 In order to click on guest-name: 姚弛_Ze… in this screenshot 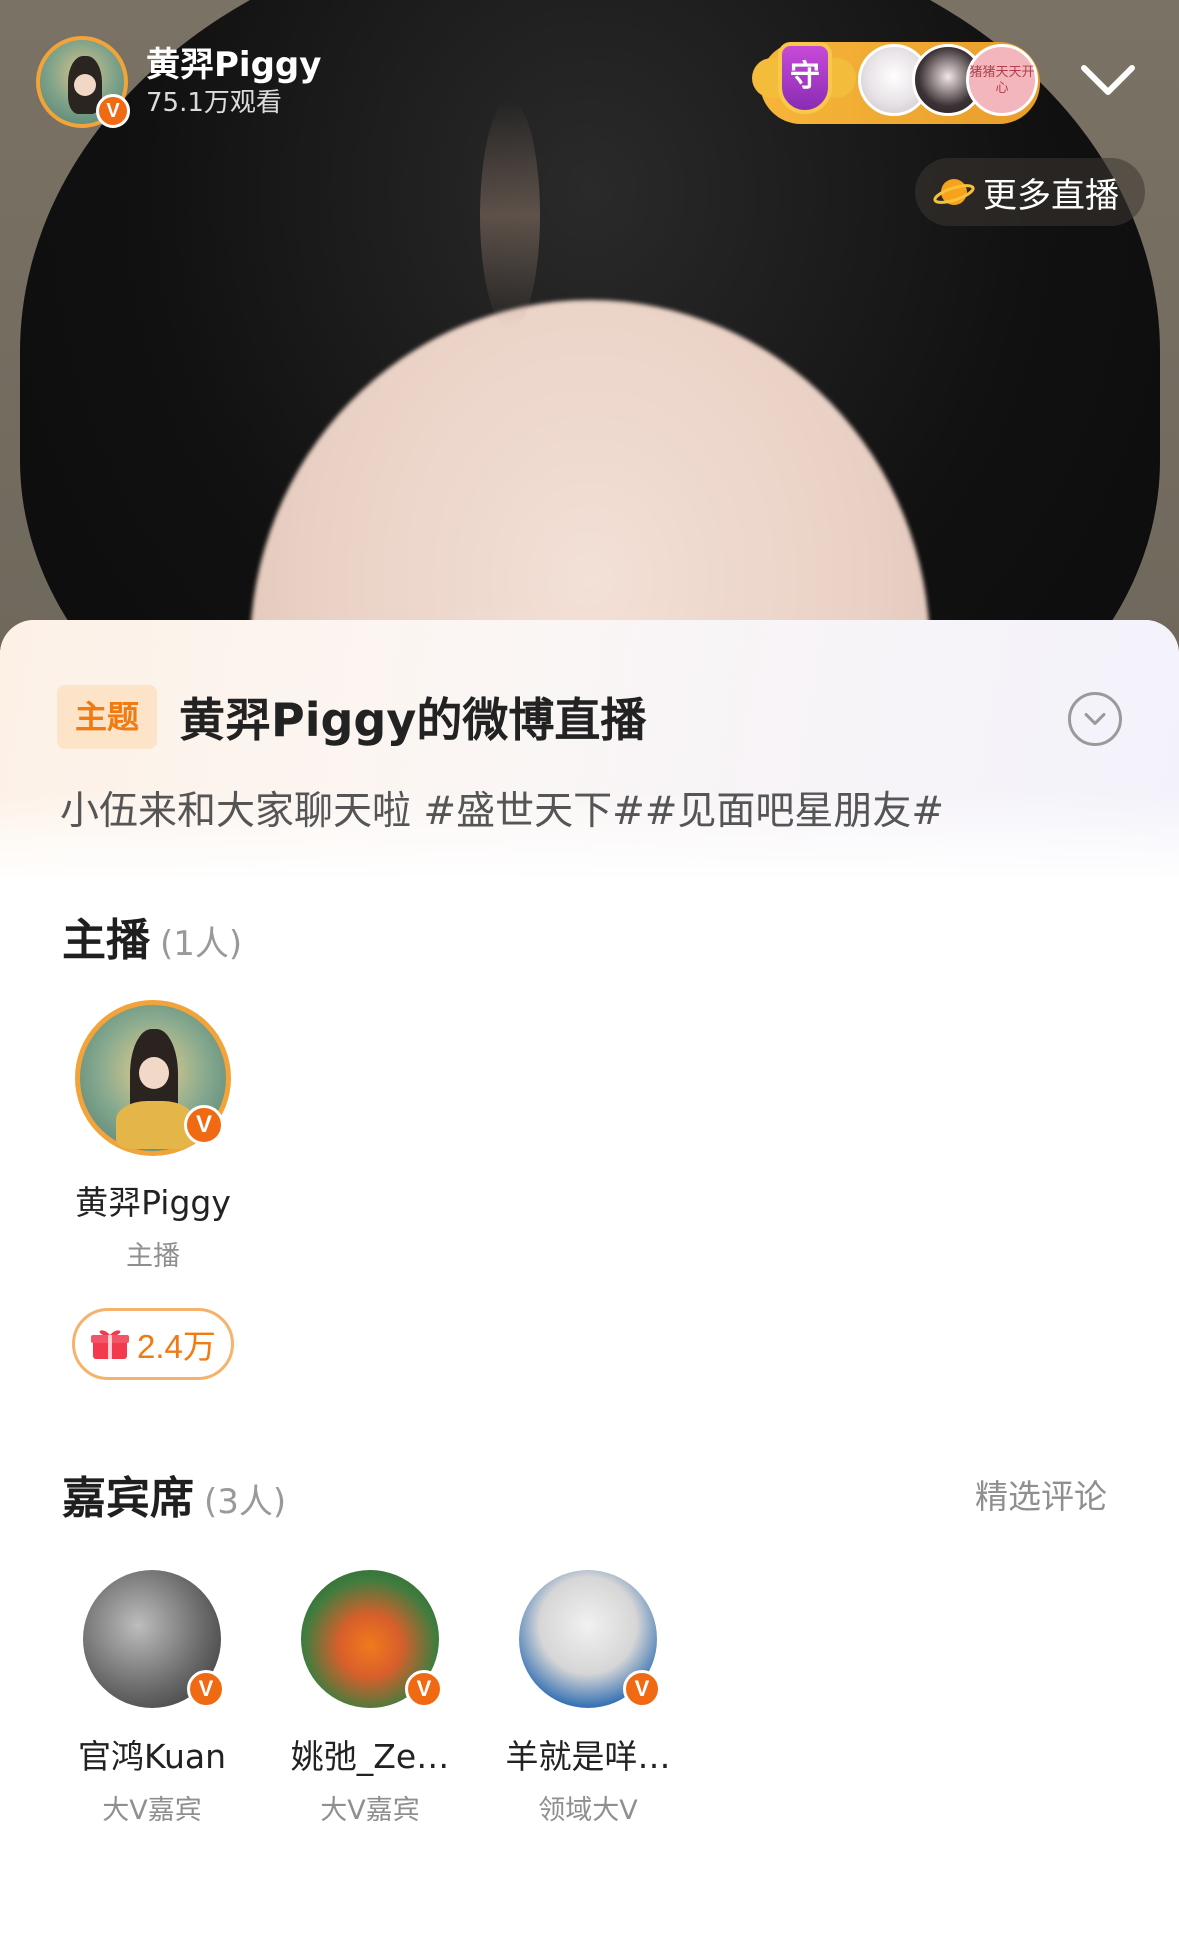, I will do `click(370, 1756)`.